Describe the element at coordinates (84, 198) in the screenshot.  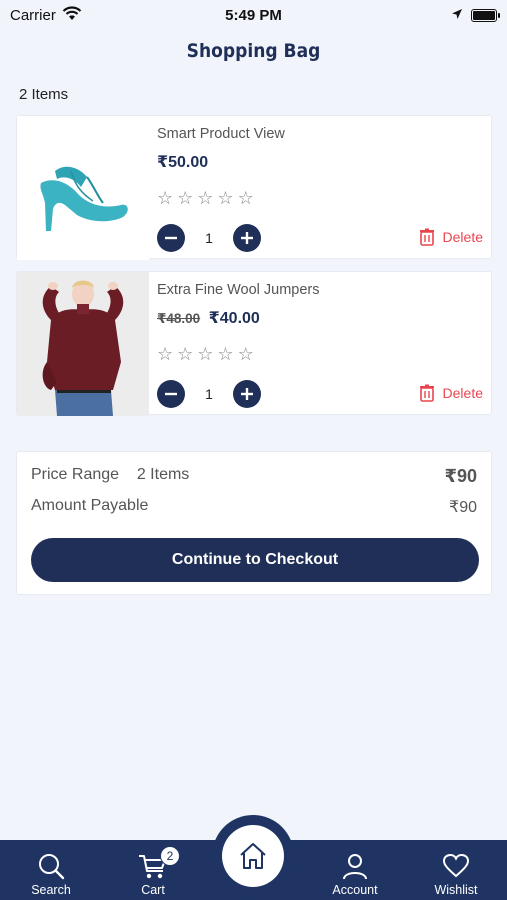
I see `turquoise-heel-shoe-image` at that location.